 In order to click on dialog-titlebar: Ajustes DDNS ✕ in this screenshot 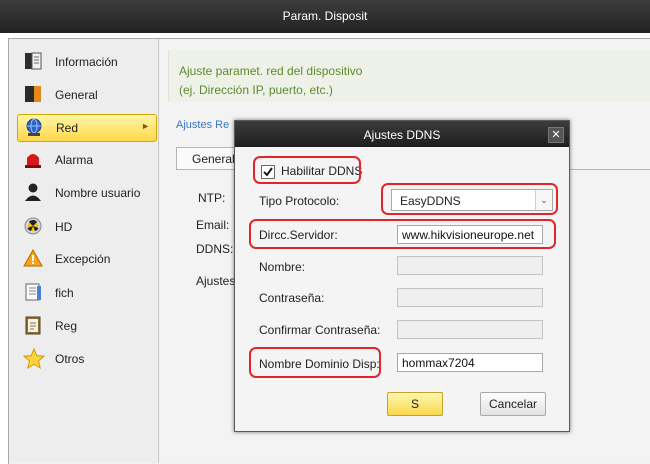, I will do `click(402, 134)`.